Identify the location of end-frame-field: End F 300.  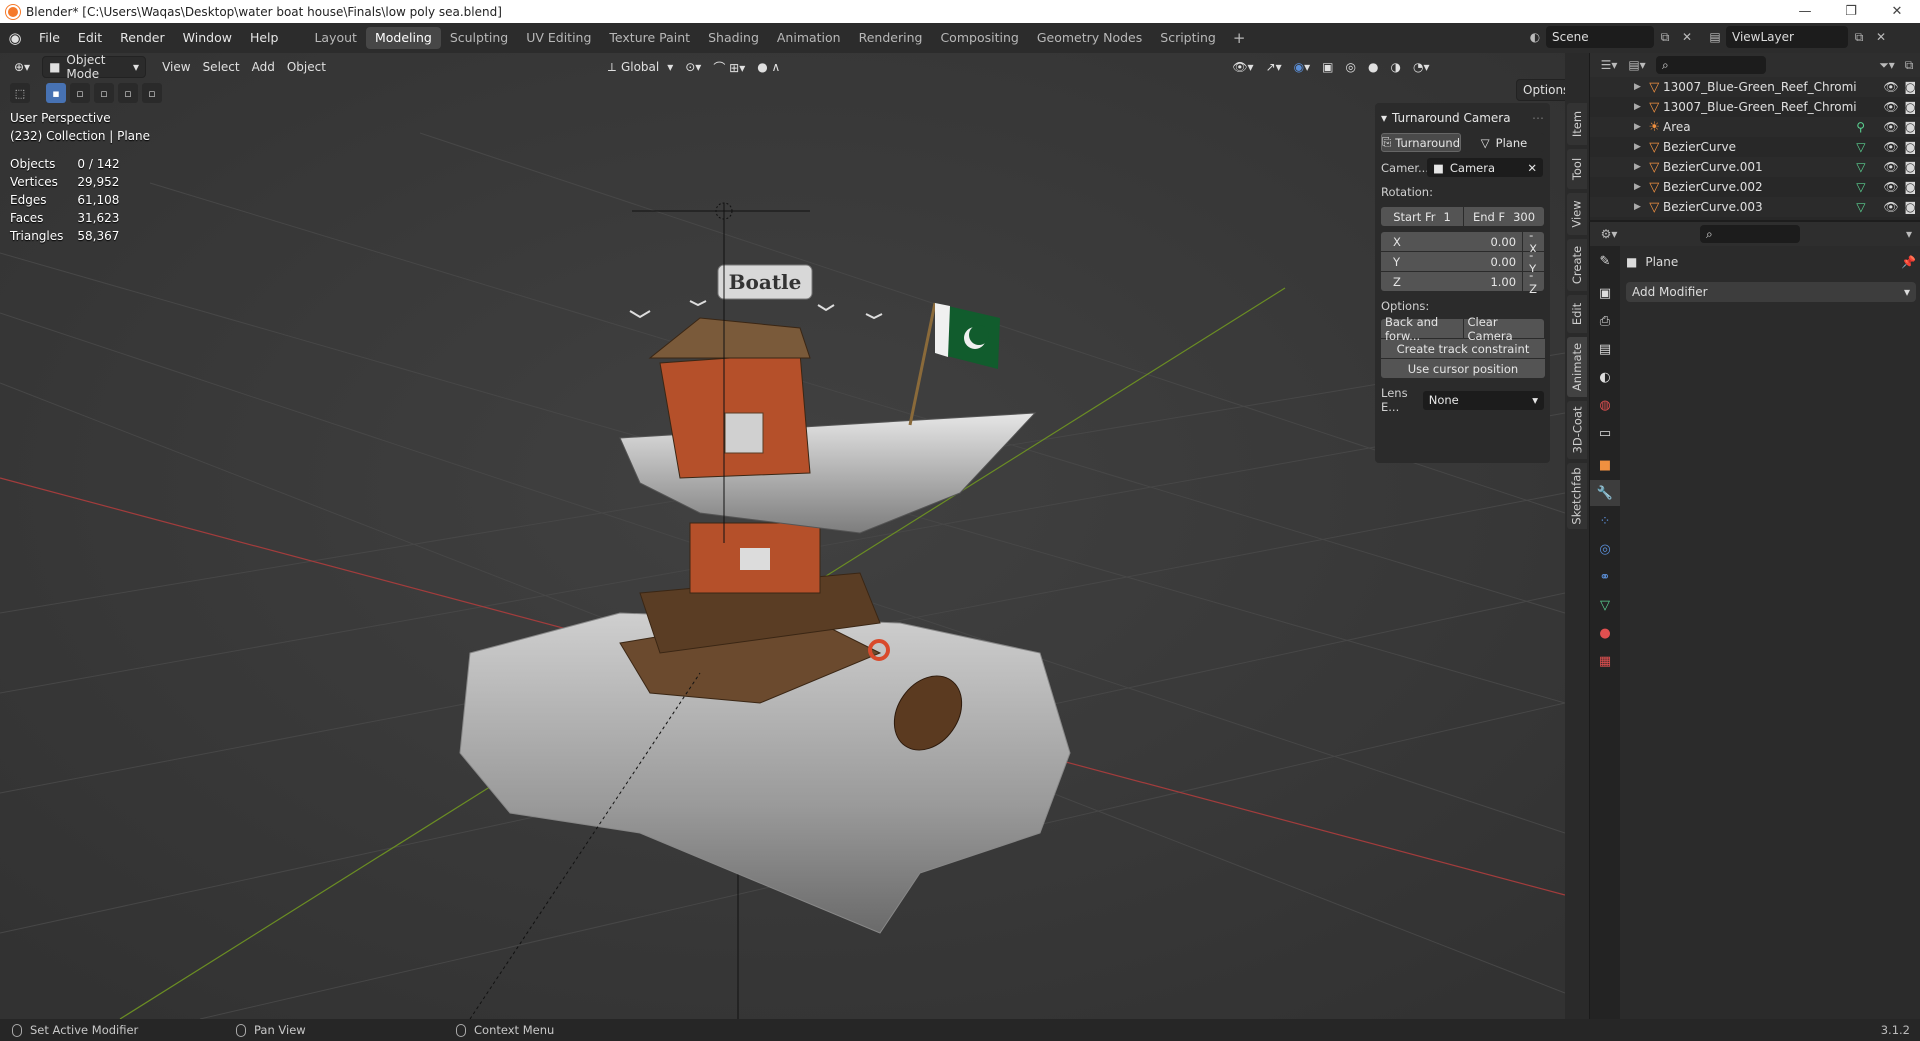
(1504, 216).